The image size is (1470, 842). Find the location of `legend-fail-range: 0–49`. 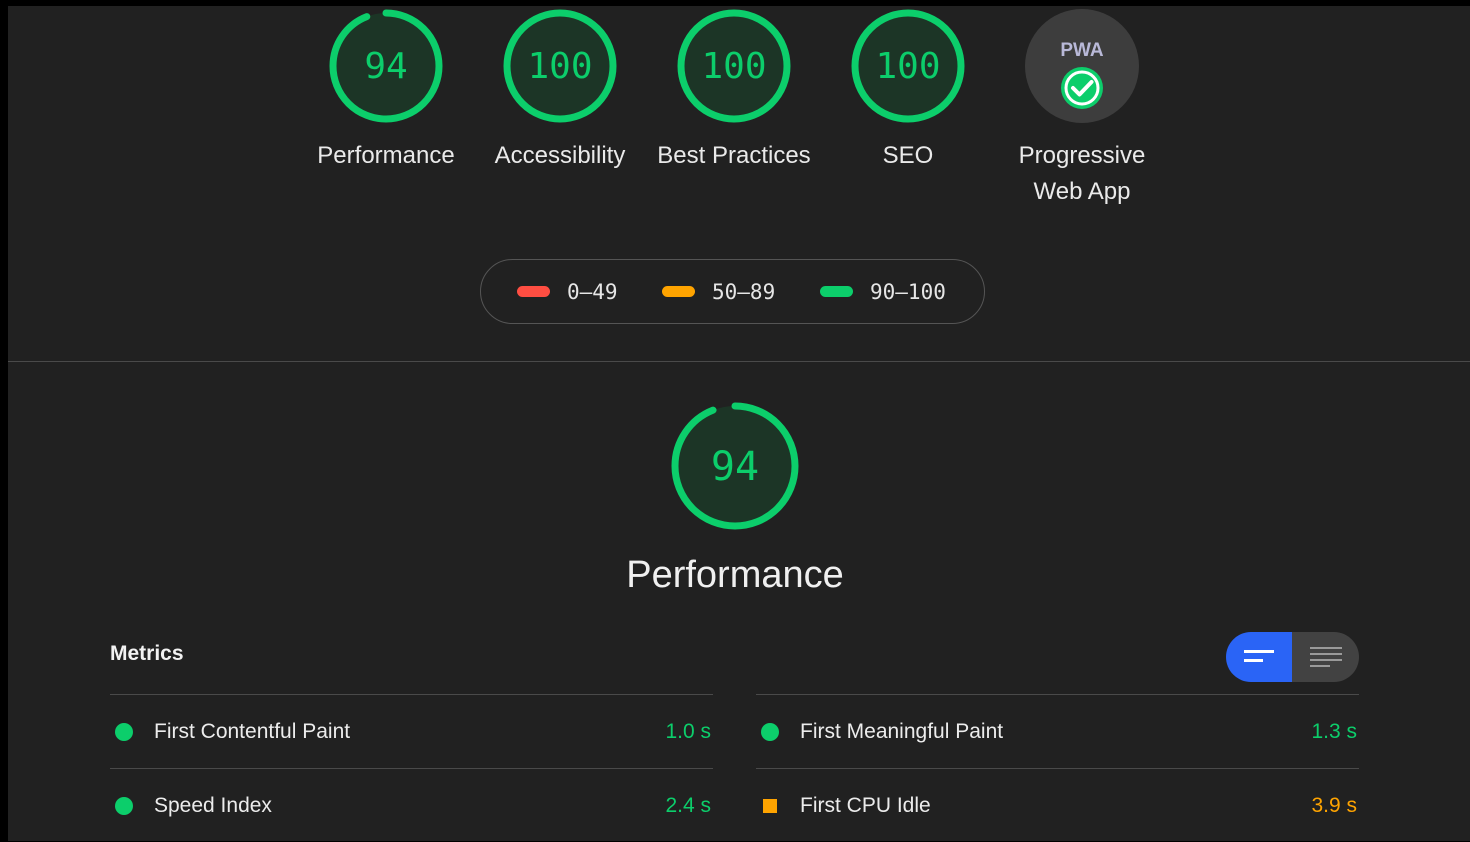

legend-fail-range: 0–49 is located at coordinates (592, 291).